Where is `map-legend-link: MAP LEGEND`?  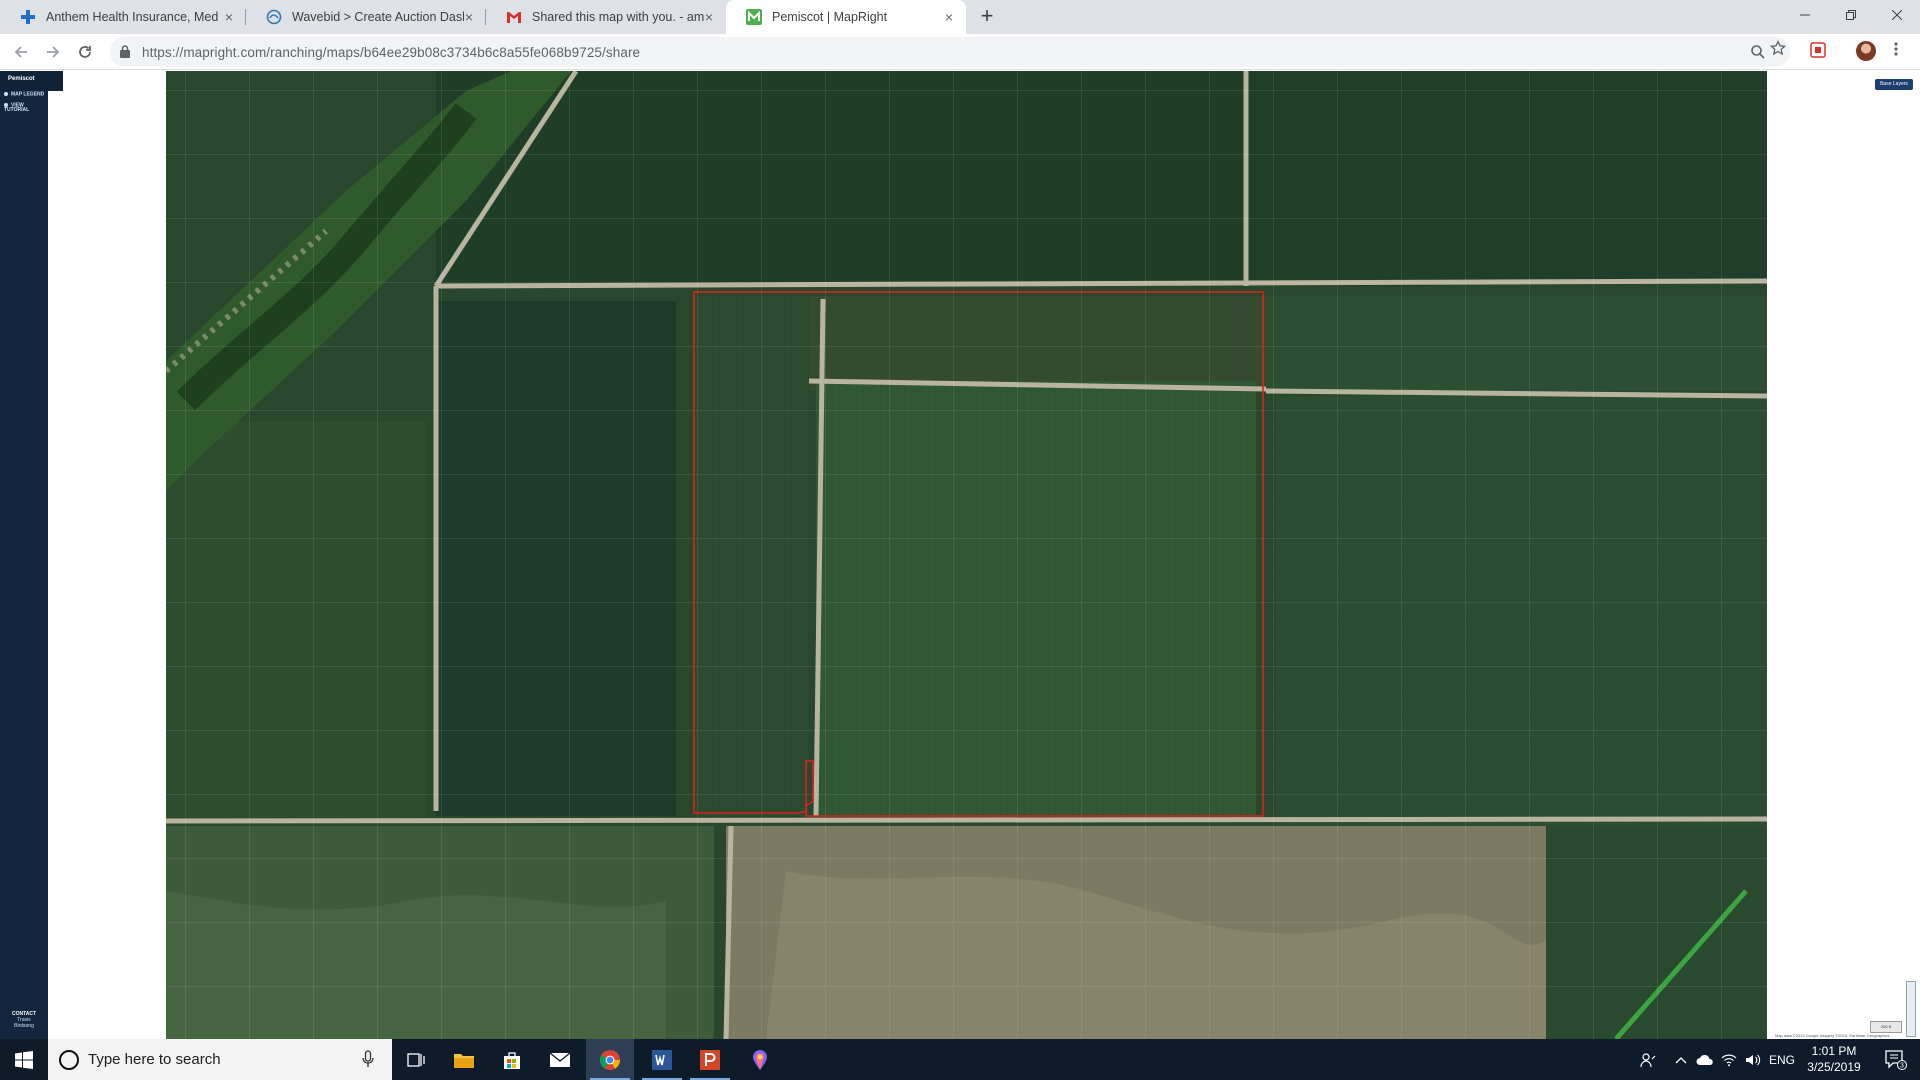
map-legend-link: MAP LEGEND is located at coordinates (24, 94).